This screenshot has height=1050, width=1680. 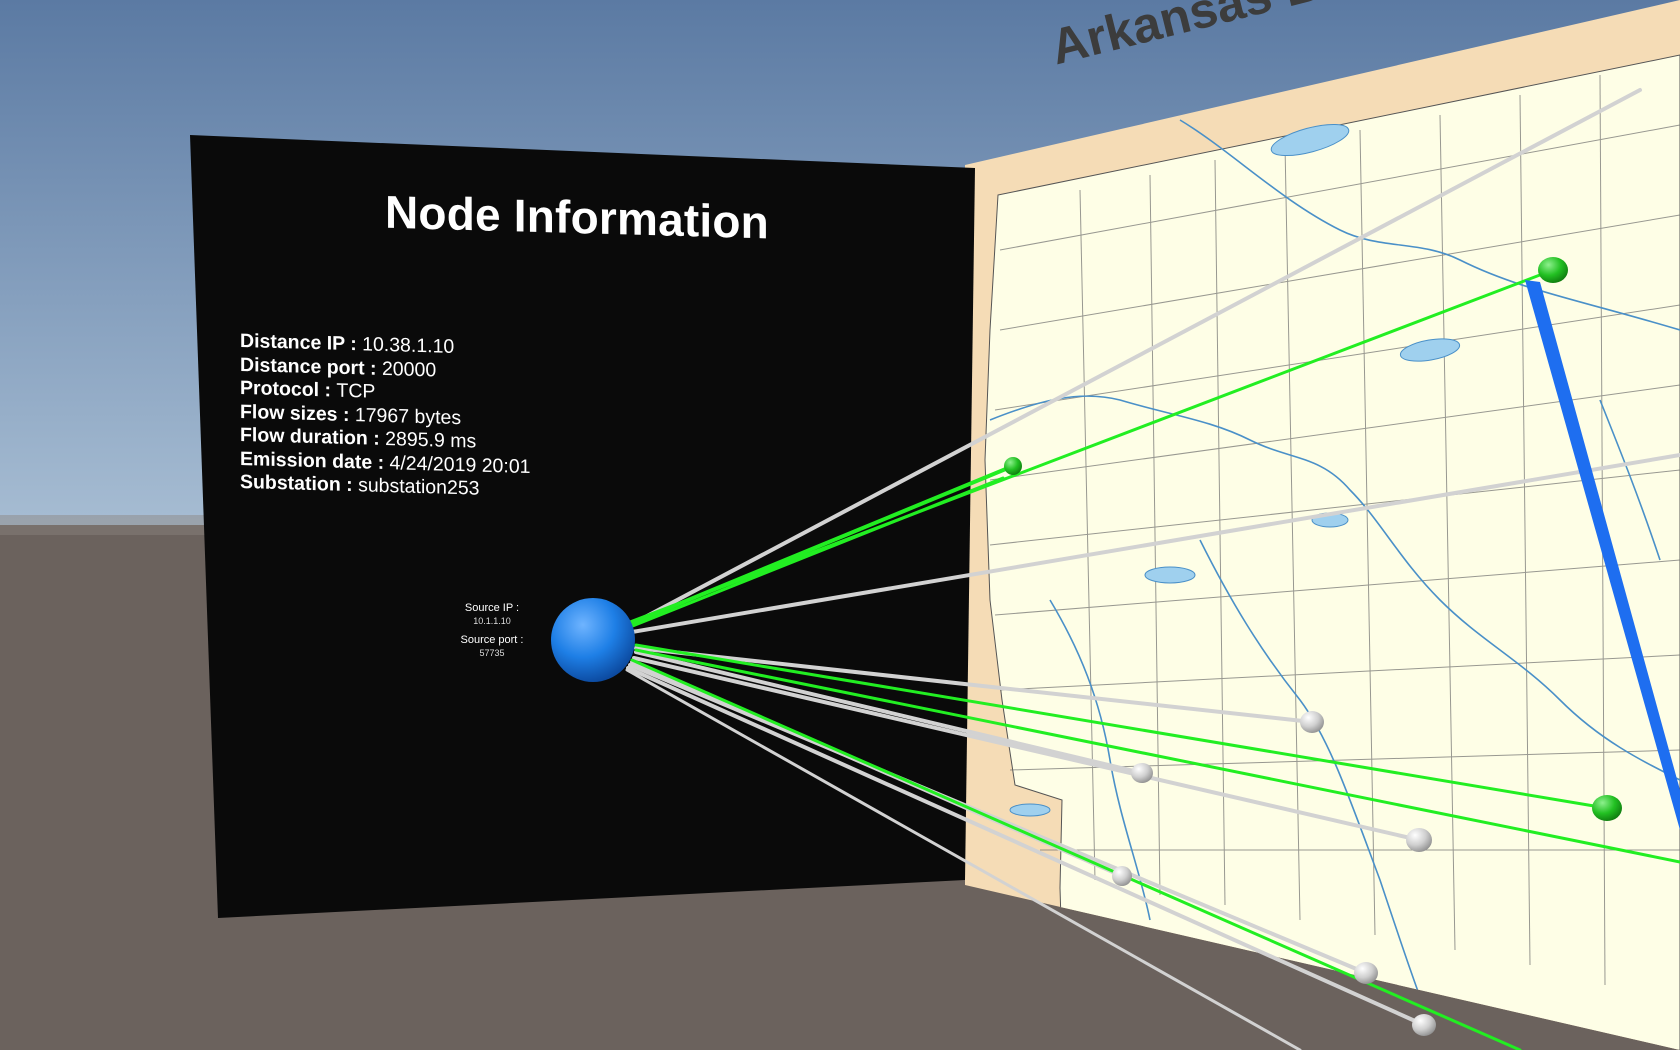 What do you see at coordinates (593, 640) in the screenshot?
I see `source-node-sphere` at bounding box center [593, 640].